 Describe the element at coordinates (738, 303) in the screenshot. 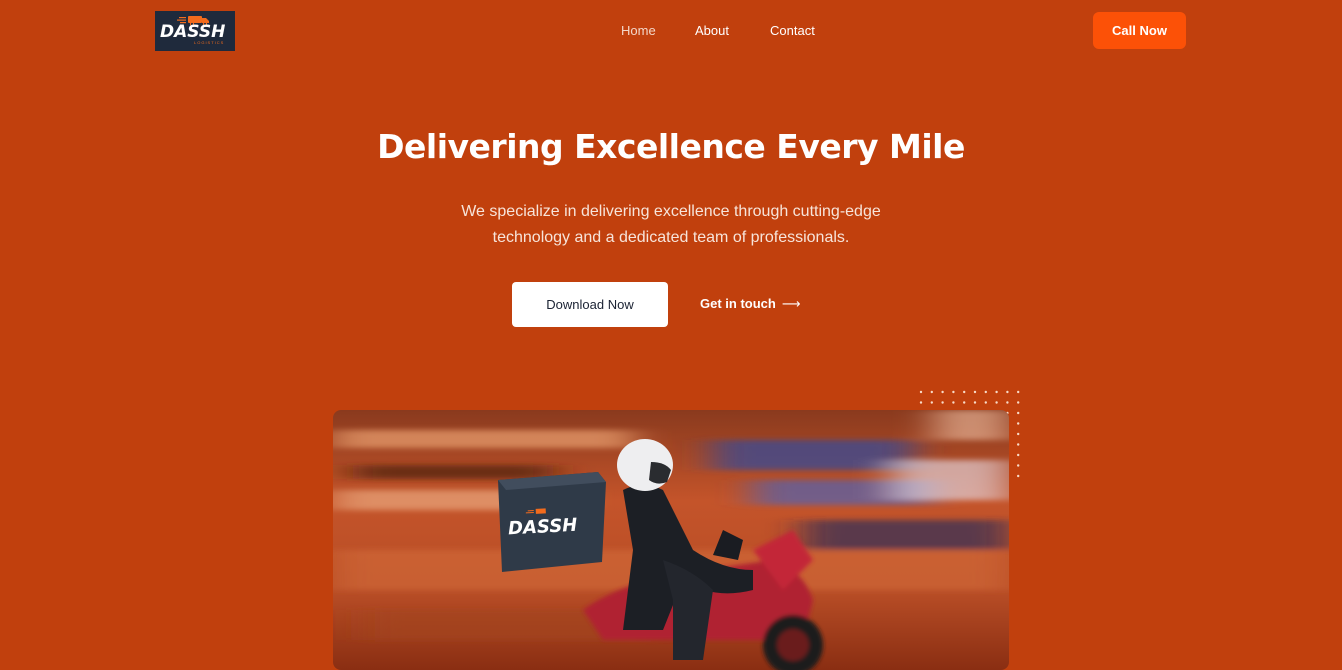

I see `get-in-touch-label: Get in touch` at that location.